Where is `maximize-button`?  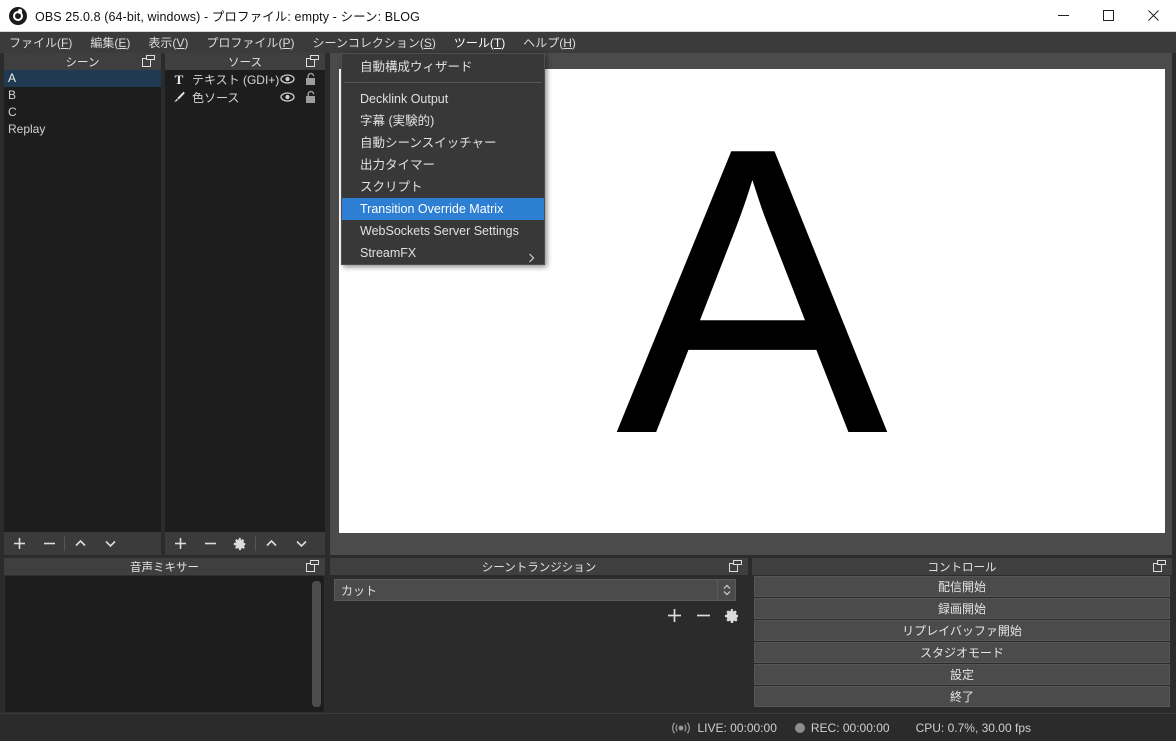 maximize-button is located at coordinates (1108, 15).